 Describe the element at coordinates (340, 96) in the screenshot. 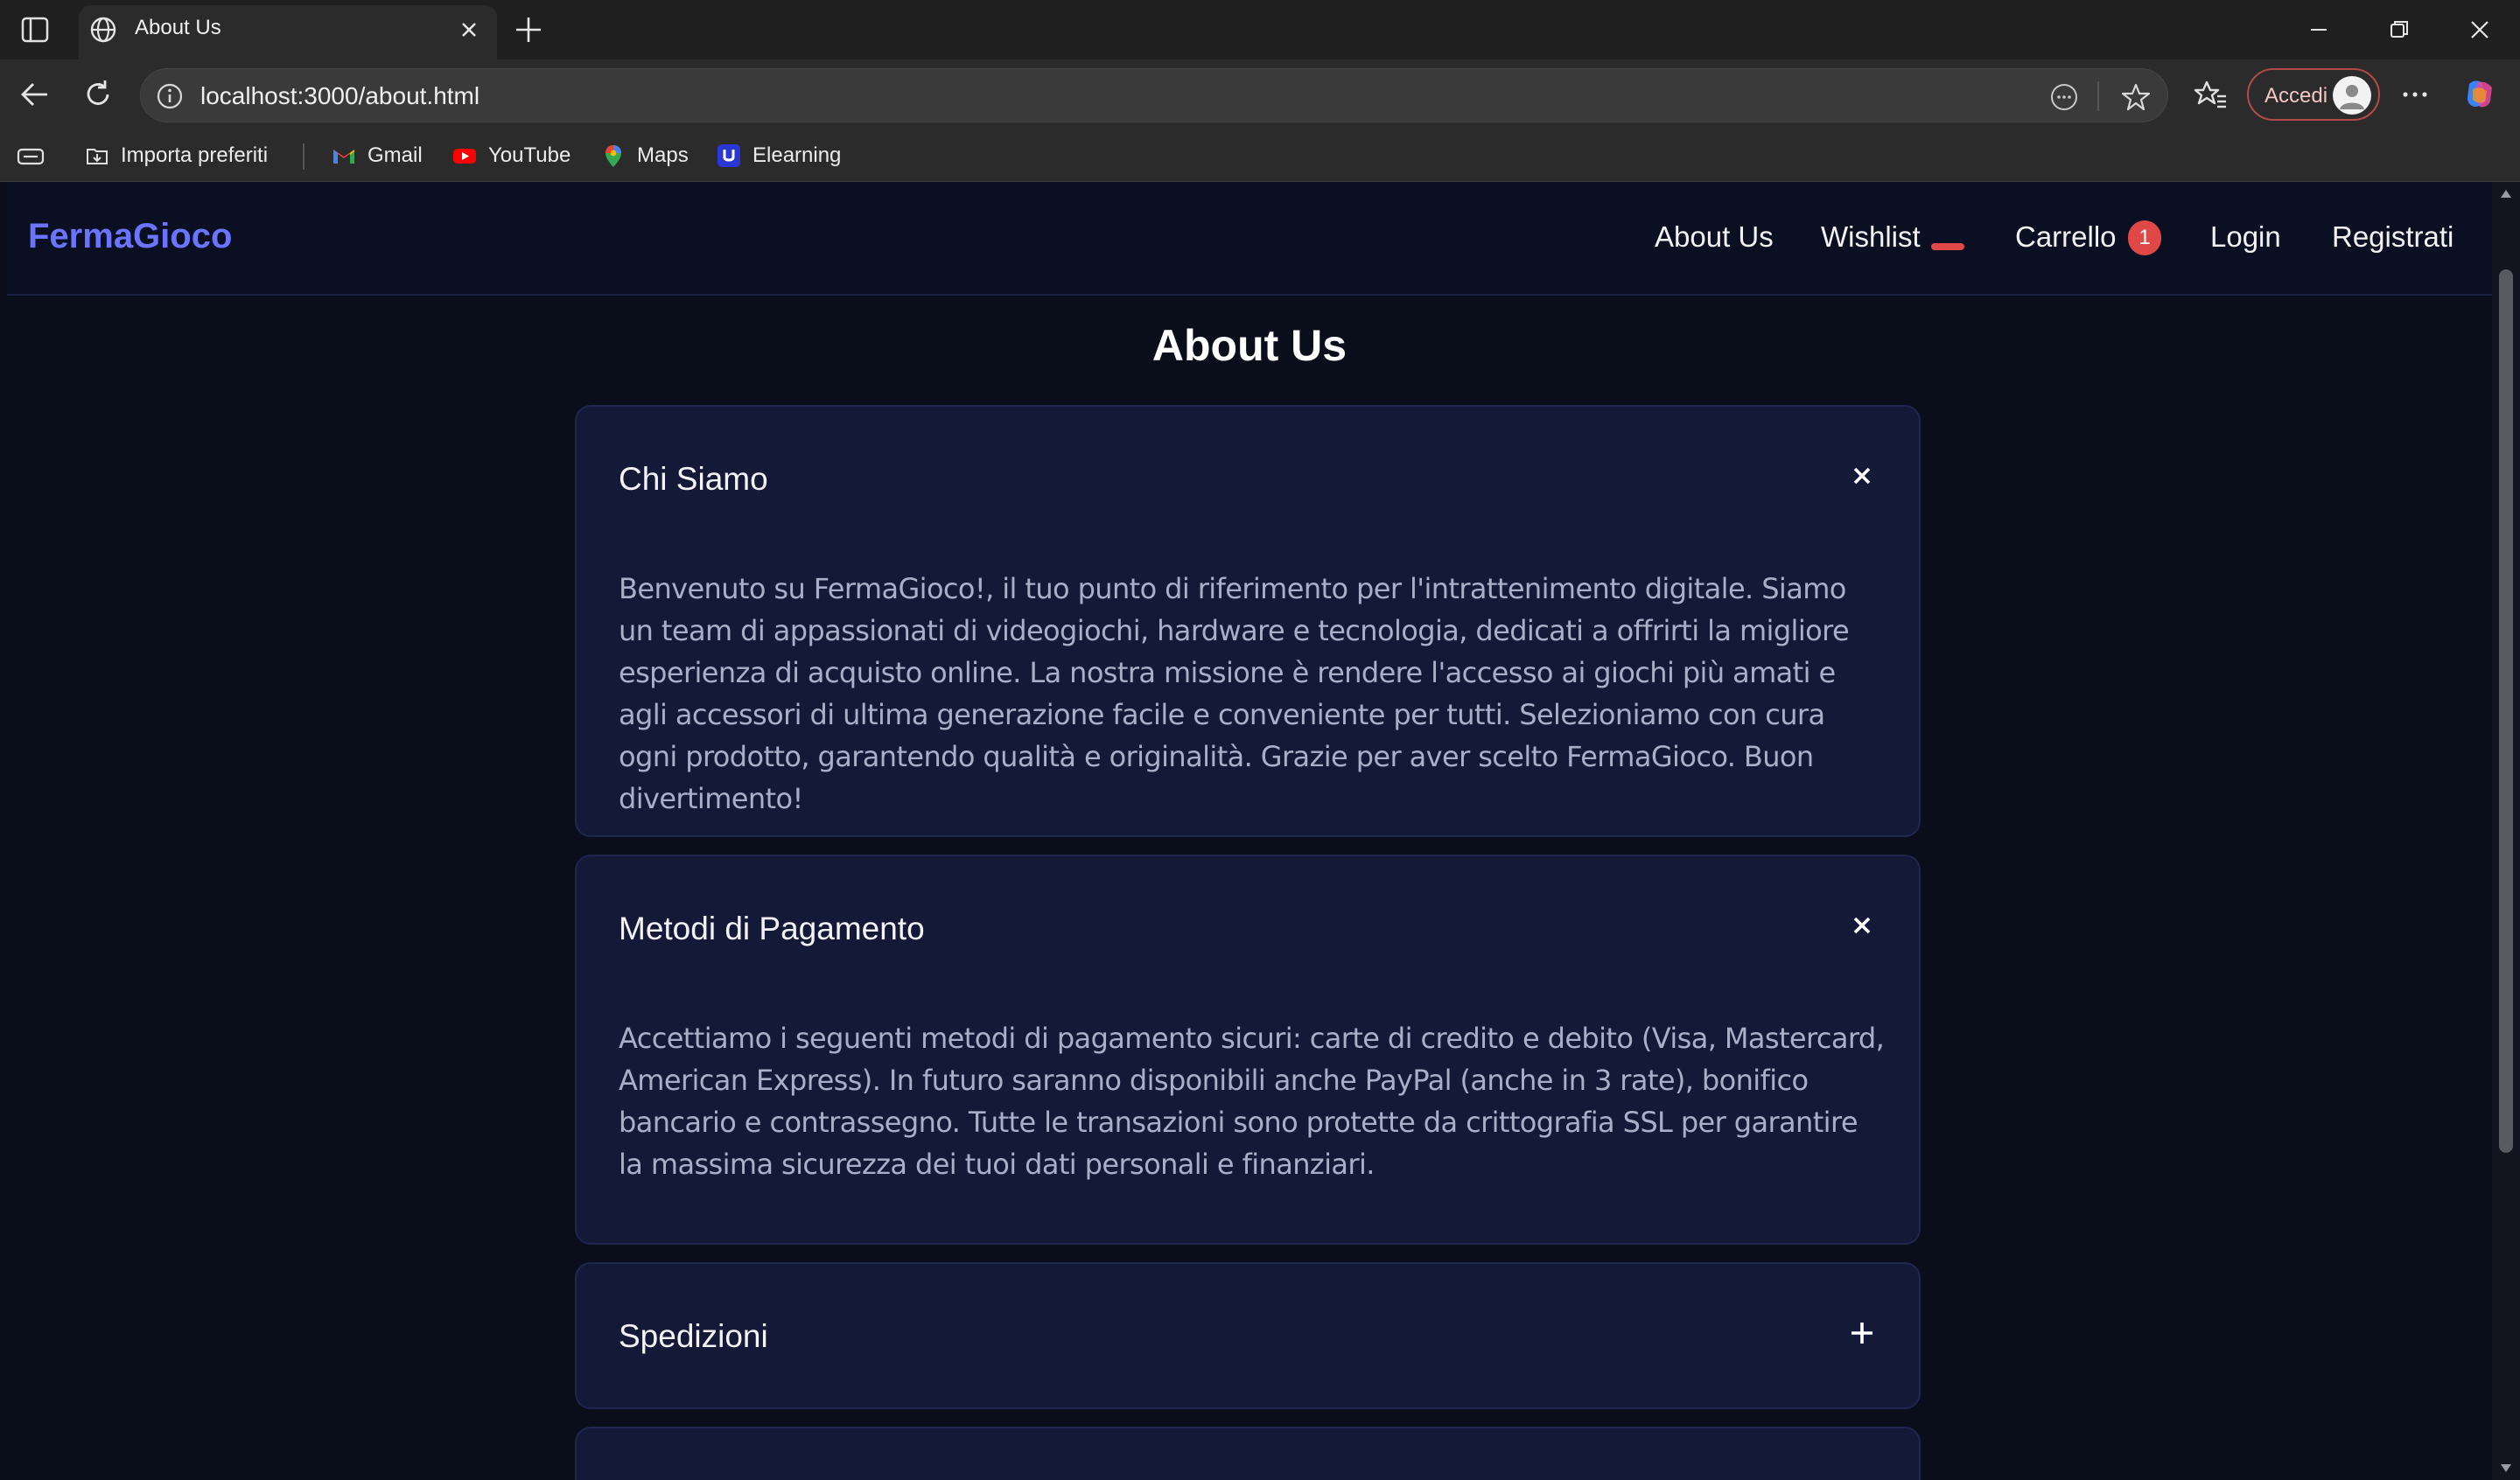

I see `url-text: localhost:3000/about.html` at that location.